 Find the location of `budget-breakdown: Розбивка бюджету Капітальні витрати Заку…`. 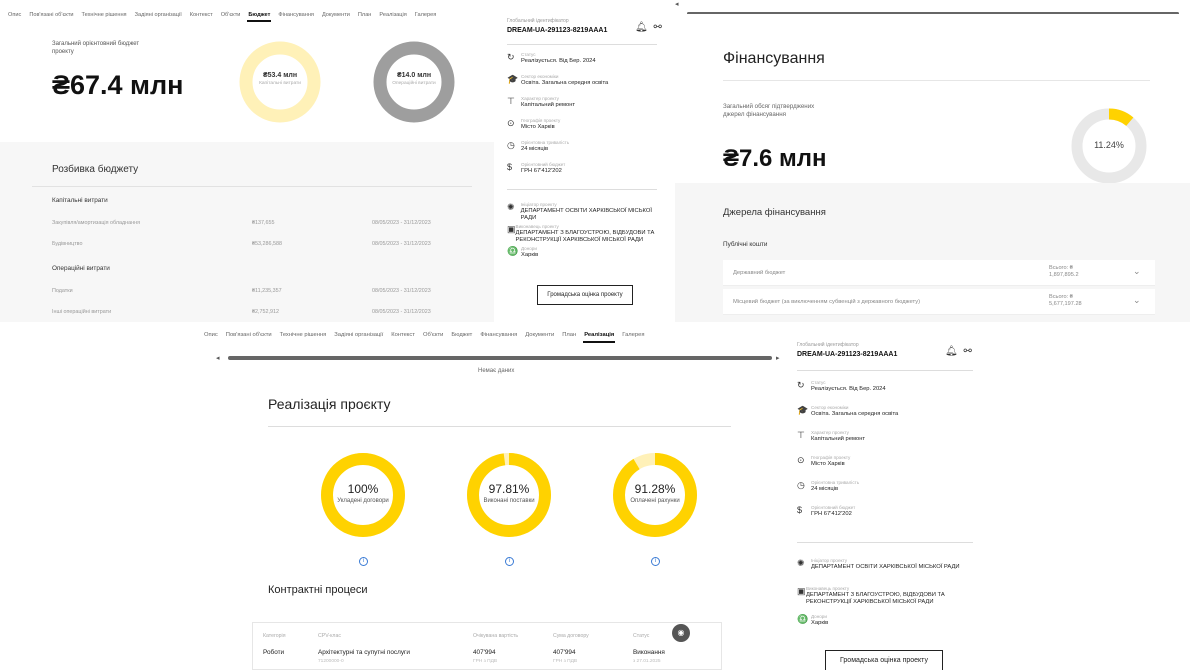

budget-breakdown: Розбивка бюджету Капітальні витрати Заку… is located at coordinates (247, 232).